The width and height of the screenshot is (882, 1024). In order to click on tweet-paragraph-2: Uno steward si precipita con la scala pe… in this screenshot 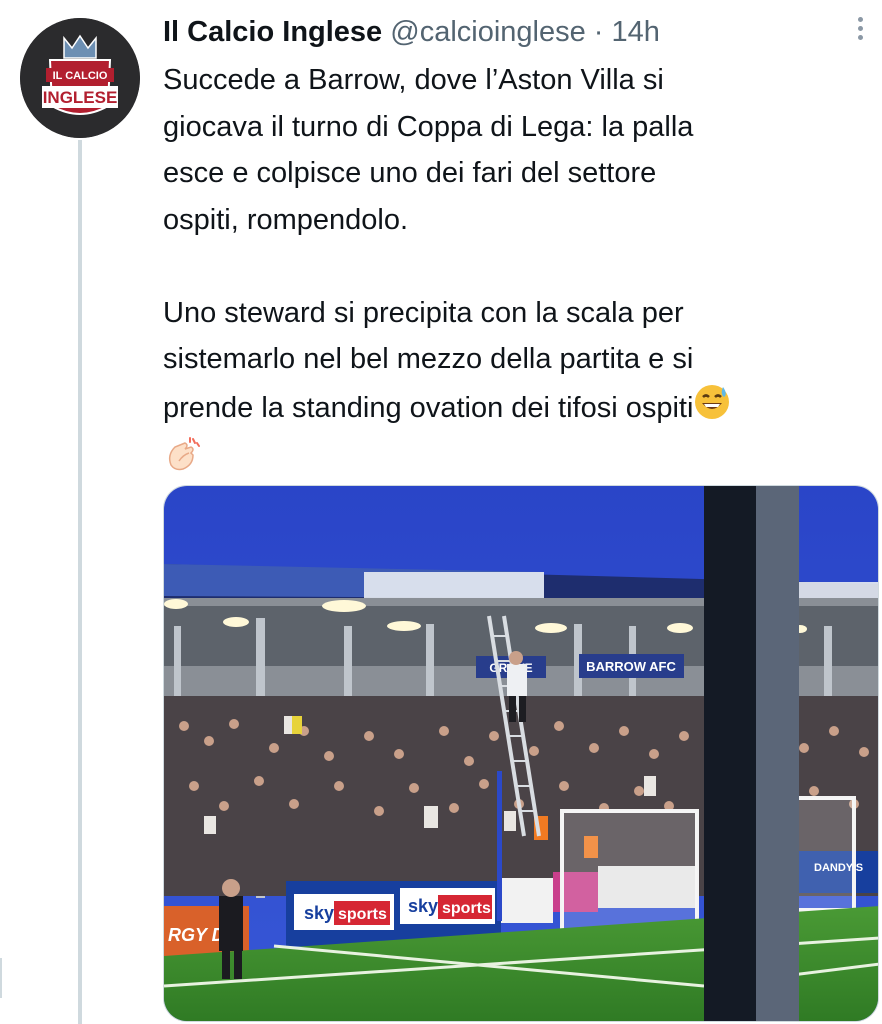, I will do `click(428, 360)`.